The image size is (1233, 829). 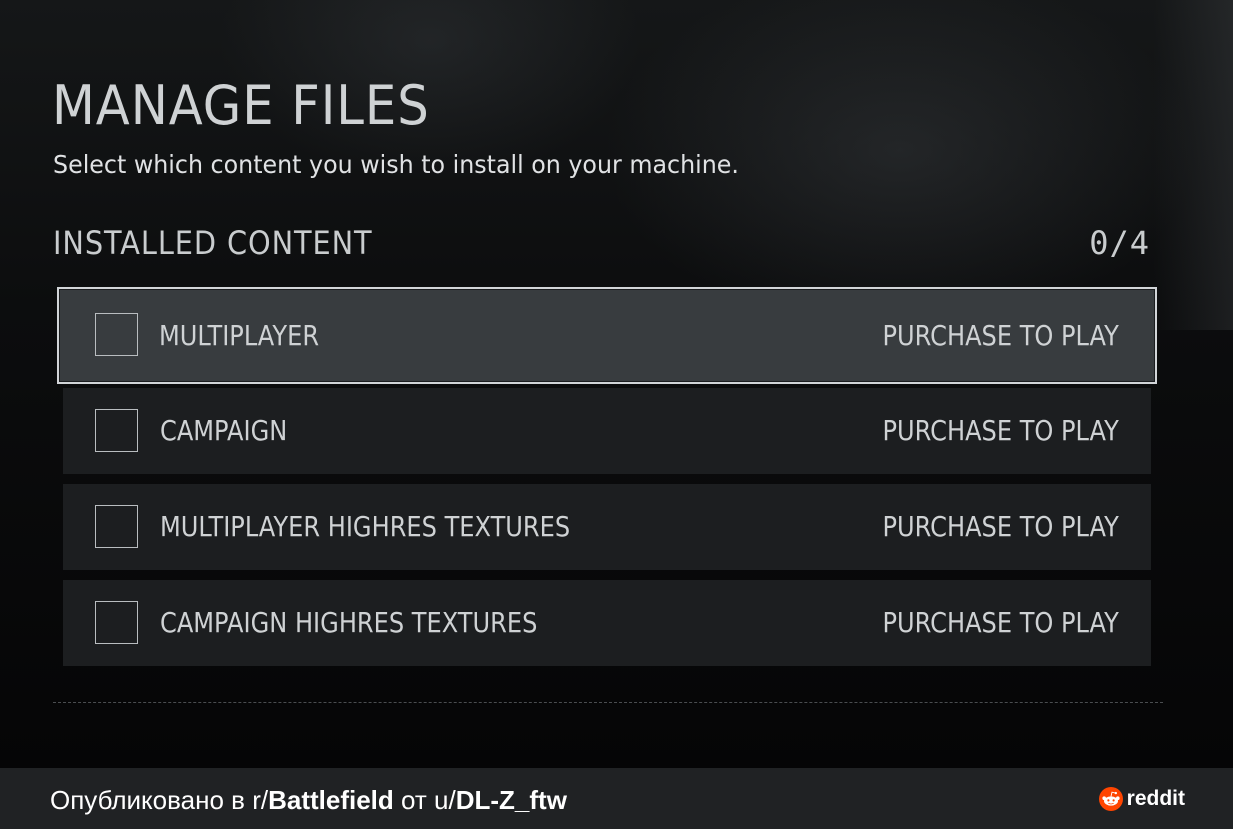 What do you see at coordinates (424, 800) in the screenshot?
I see `attribution-middle: от u/` at bounding box center [424, 800].